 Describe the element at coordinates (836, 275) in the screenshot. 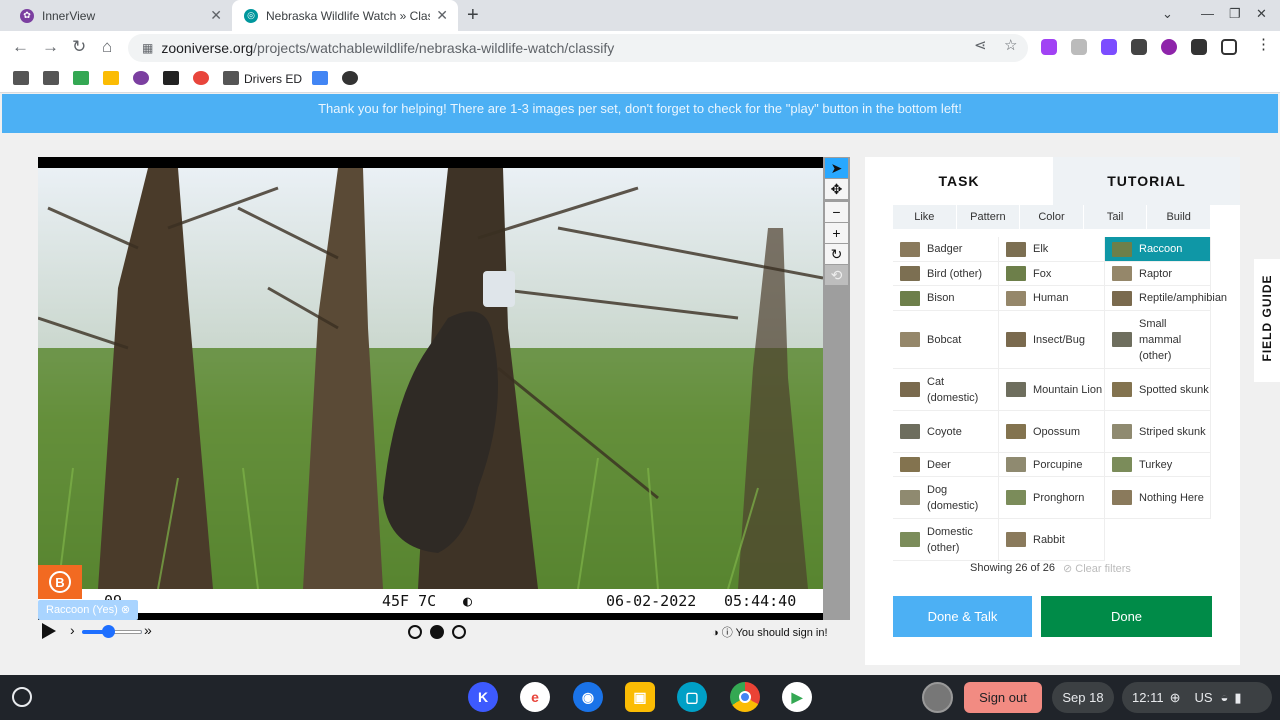

I see `reset-icon: ⟲` at that location.